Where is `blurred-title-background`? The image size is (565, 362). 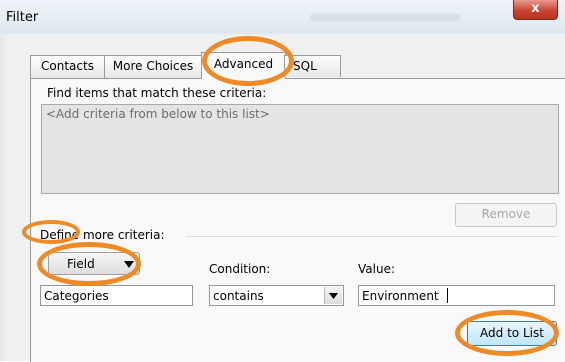
blurred-title-background is located at coordinates (385, 17).